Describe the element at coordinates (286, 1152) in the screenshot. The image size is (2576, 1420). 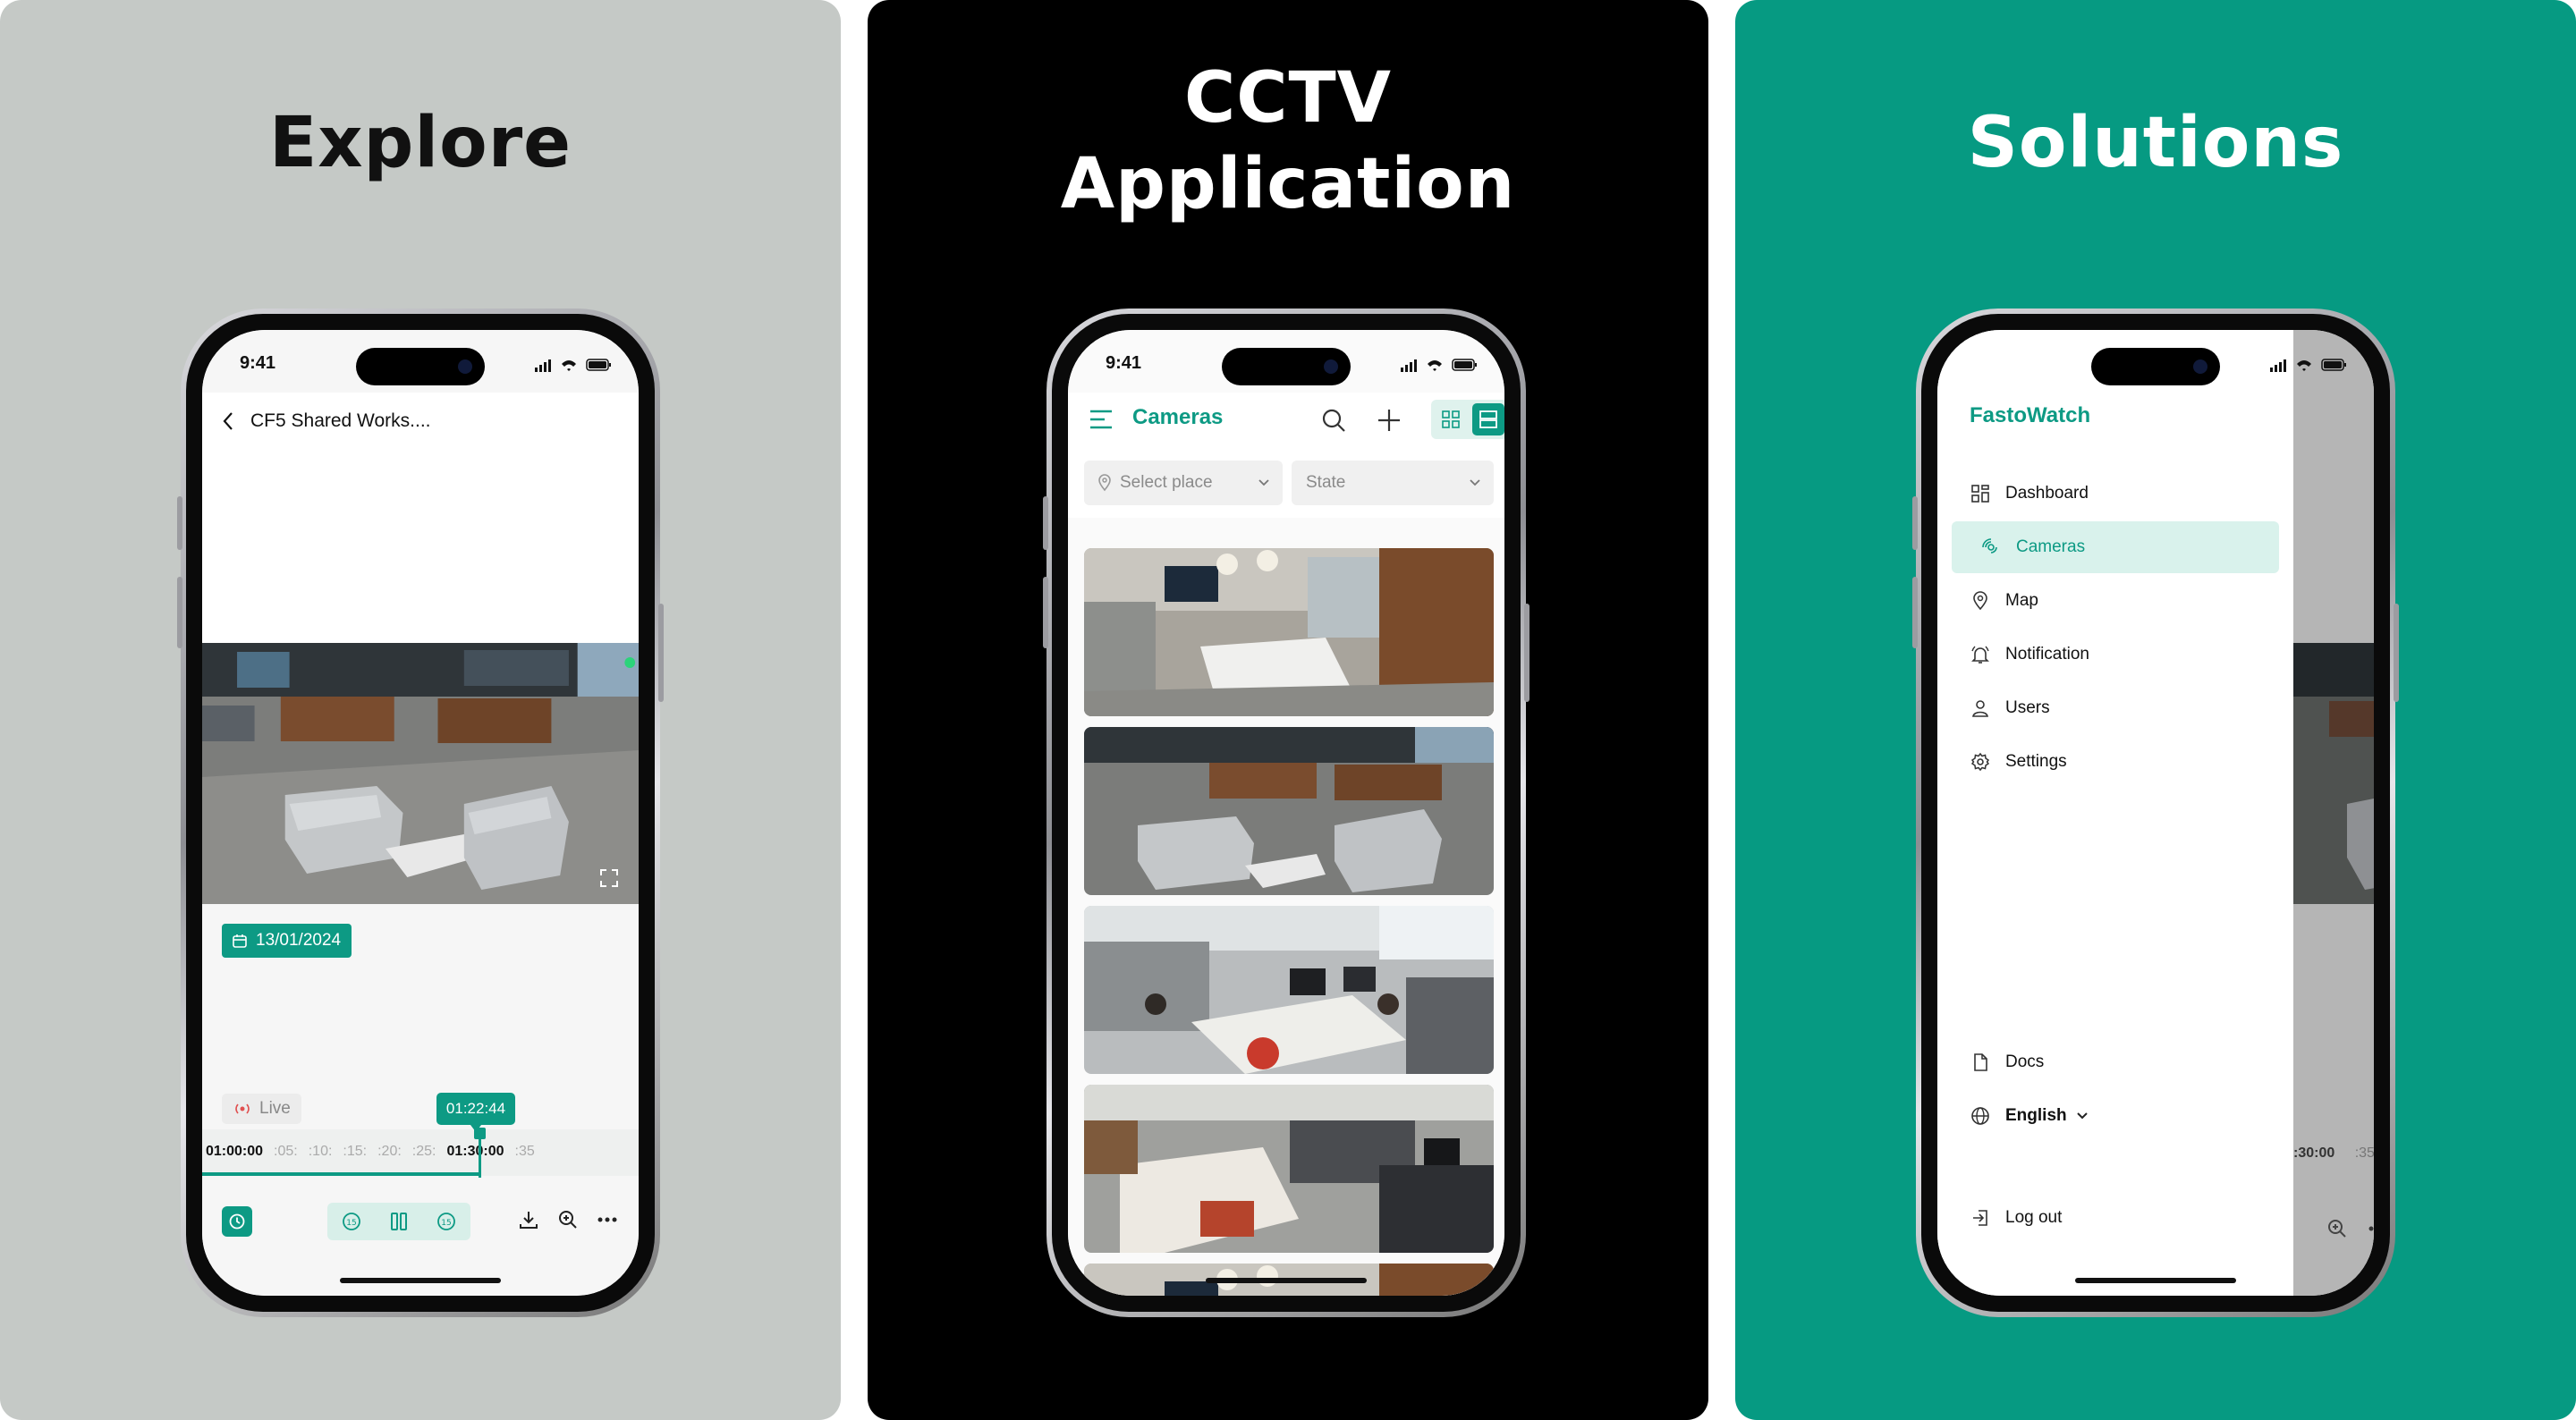
I see `timeline-tick-label: :05:` at that location.